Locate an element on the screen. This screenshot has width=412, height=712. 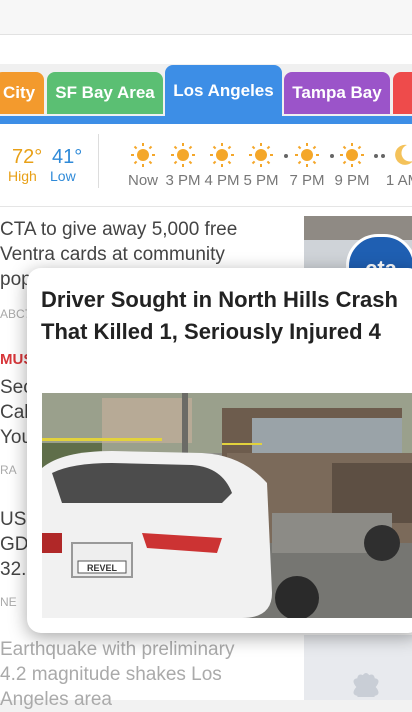
tab-next-city is located at coordinates (402, 93).